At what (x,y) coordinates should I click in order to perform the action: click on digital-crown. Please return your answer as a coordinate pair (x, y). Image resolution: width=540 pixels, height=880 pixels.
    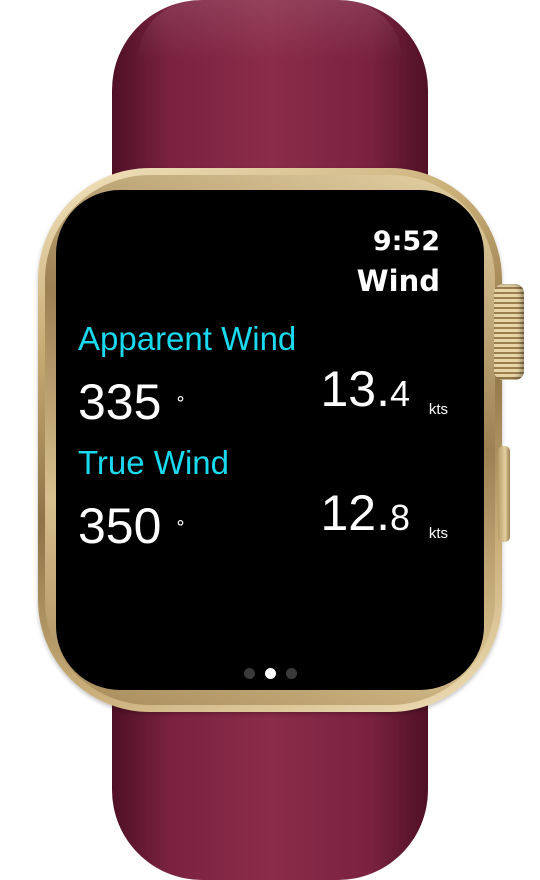
    Looking at the image, I should click on (509, 332).